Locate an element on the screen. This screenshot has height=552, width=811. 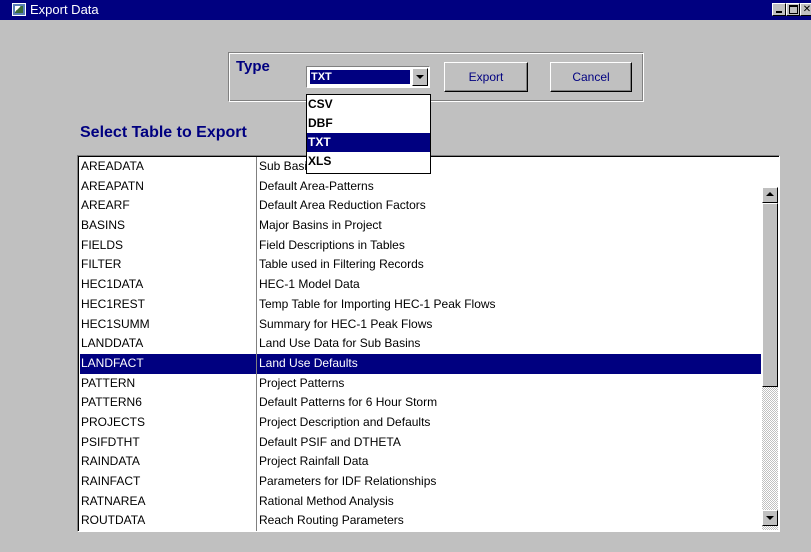
scroll-down-icon is located at coordinates (770, 518).